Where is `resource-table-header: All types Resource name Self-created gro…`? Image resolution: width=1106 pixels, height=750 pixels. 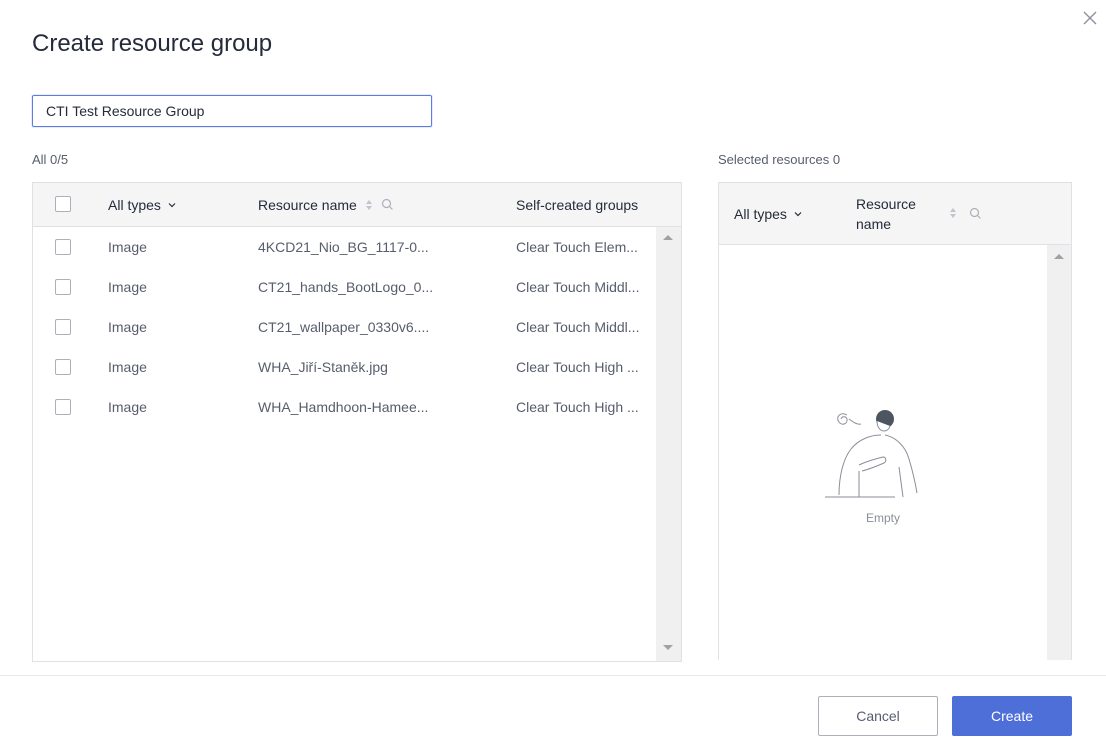 resource-table-header: All types Resource name Self-created gro… is located at coordinates (357, 205).